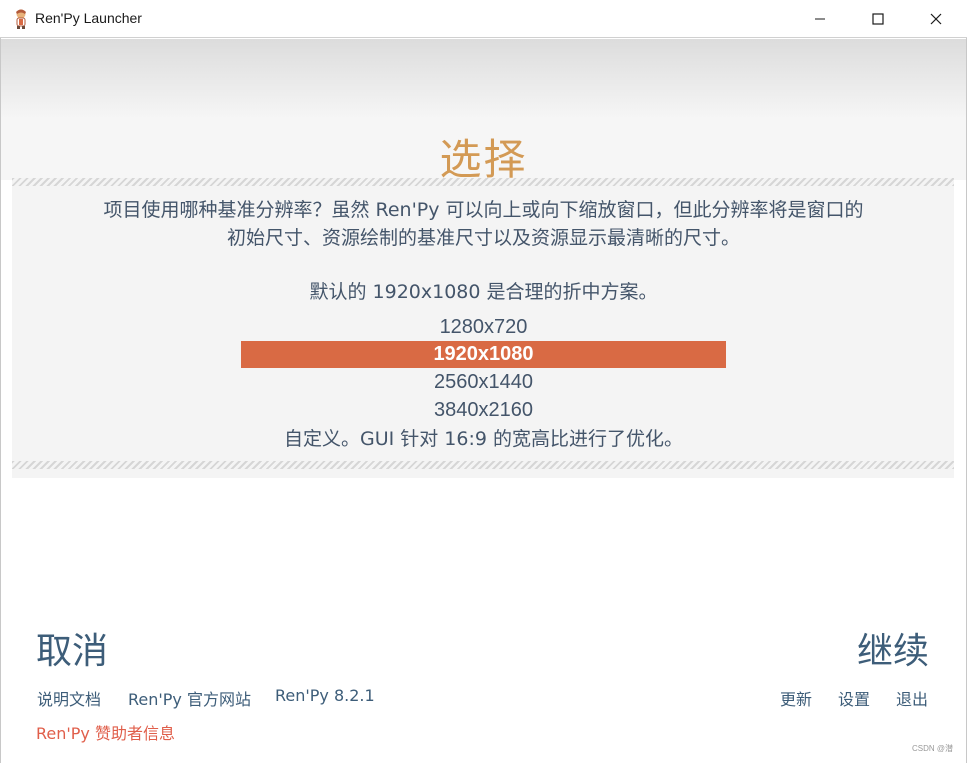  I want to click on close-button, so click(936, 19).